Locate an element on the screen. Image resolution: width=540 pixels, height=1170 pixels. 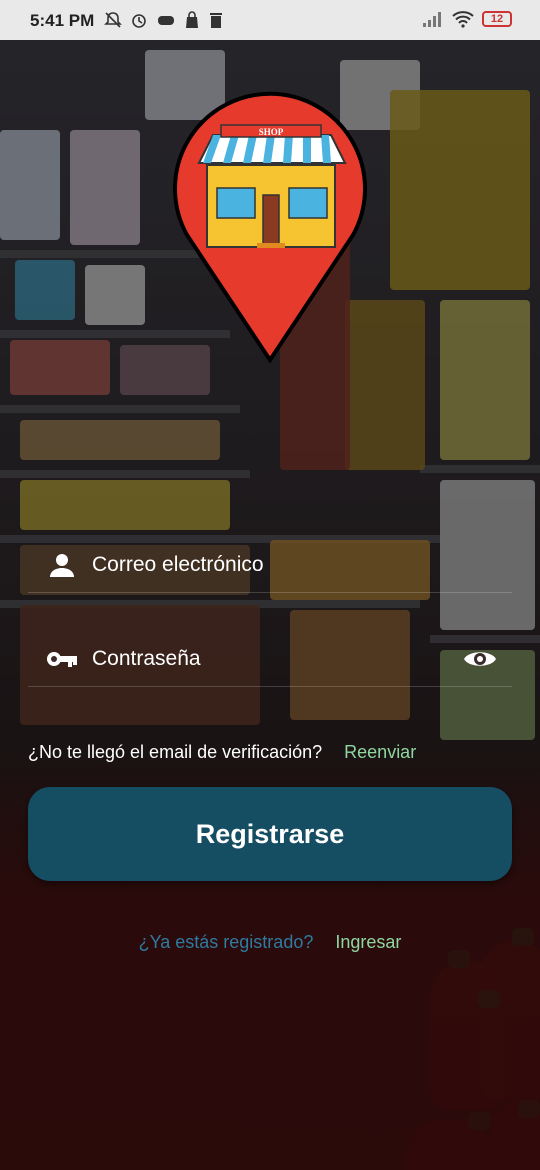
resend-link: Reenviar is located at coordinates (380, 752).